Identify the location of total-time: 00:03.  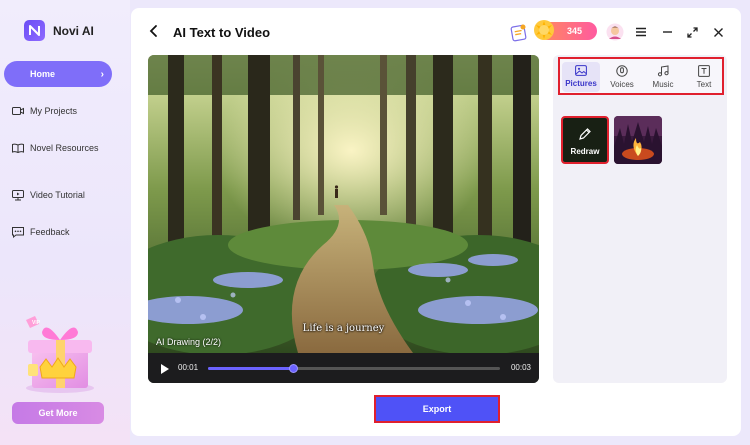
(520, 367).